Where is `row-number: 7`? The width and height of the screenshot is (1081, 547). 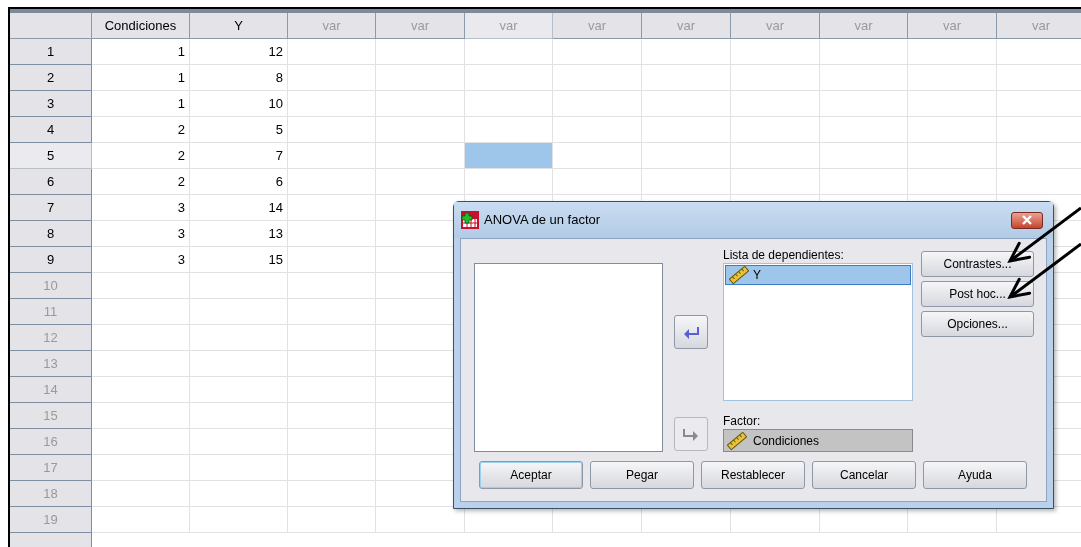
row-number: 7 is located at coordinates (51, 208).